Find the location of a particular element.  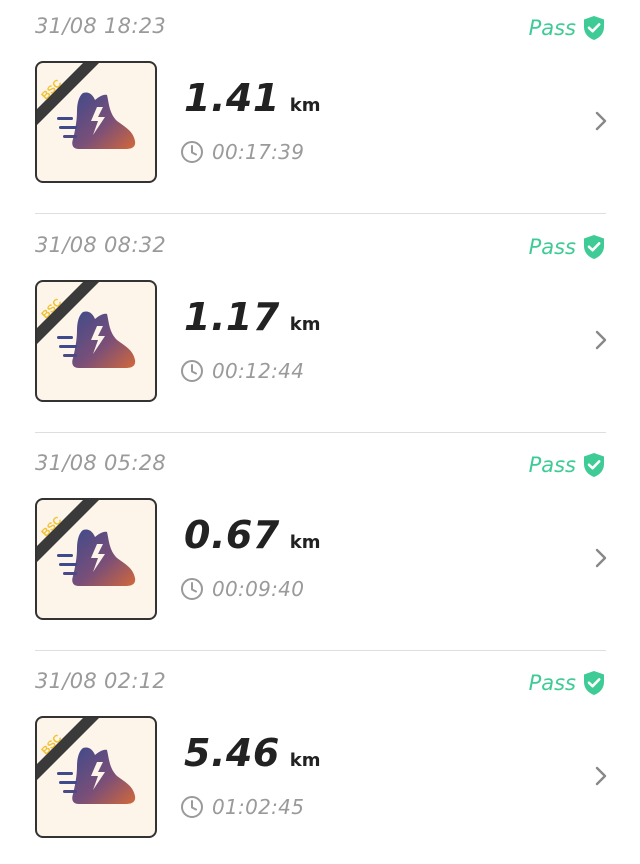

record-datetime: 31/08 02:12 is located at coordinates (101, 681).